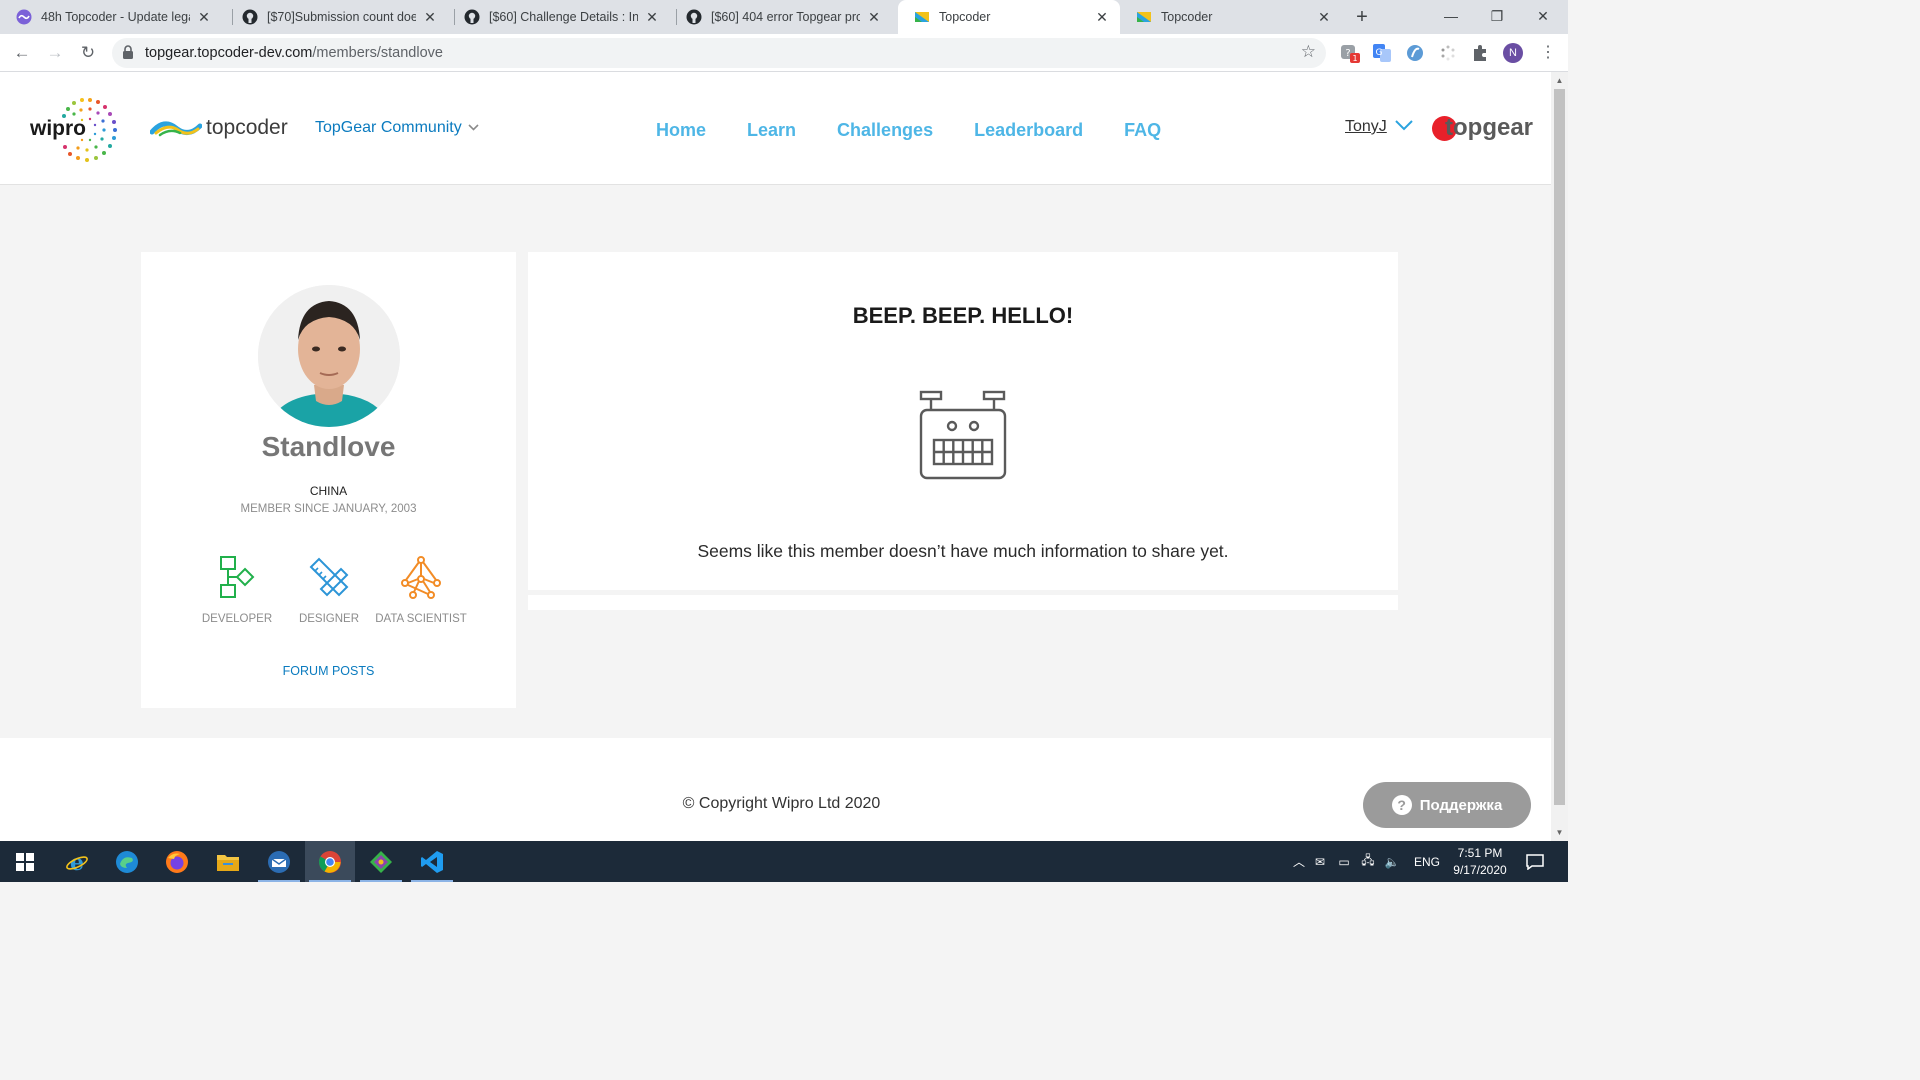 The width and height of the screenshot is (1920, 1080). I want to click on topgear-logo: topgear, so click(1482, 128).